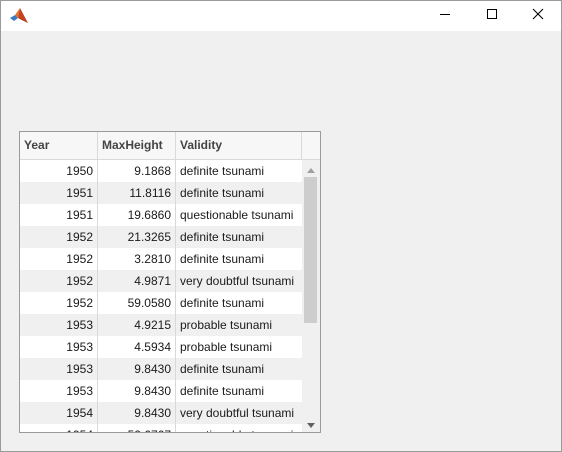 The width and height of the screenshot is (562, 452). I want to click on maxheight-cell: 4.9871, so click(137, 281).